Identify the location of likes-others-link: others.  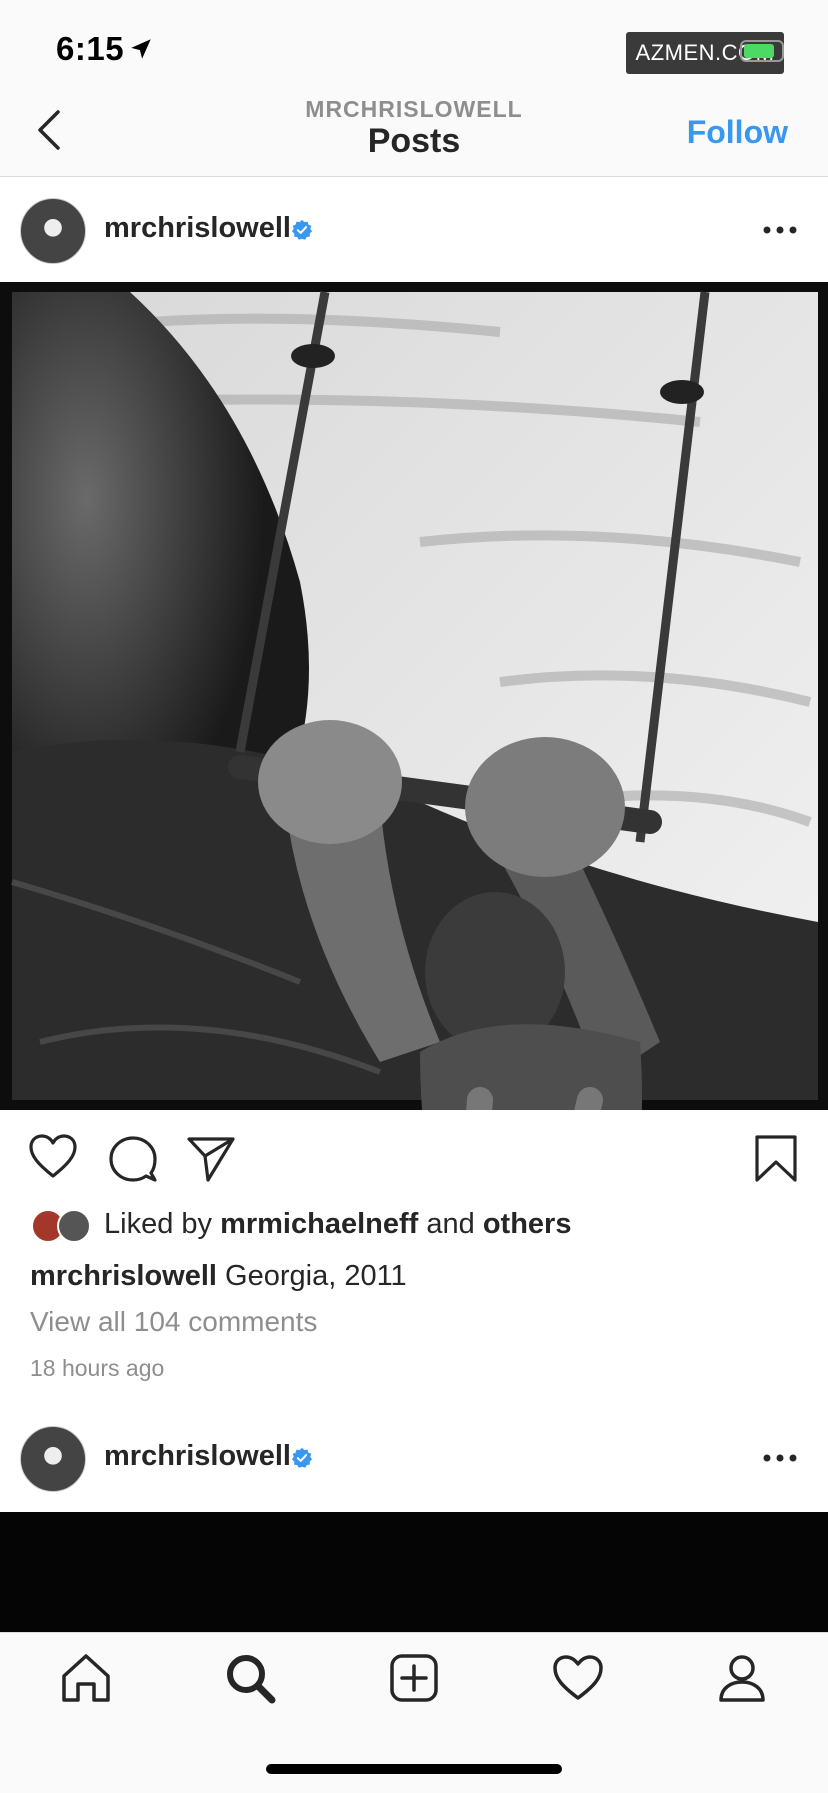
(527, 1224).